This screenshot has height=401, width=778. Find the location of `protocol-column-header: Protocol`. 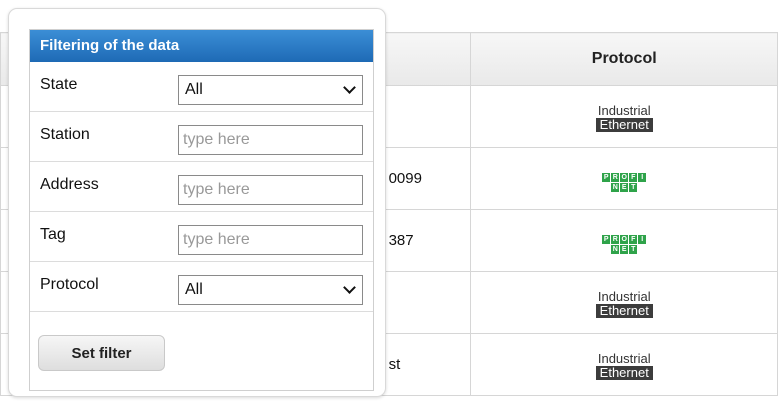

protocol-column-header: Protocol is located at coordinates (624, 59).